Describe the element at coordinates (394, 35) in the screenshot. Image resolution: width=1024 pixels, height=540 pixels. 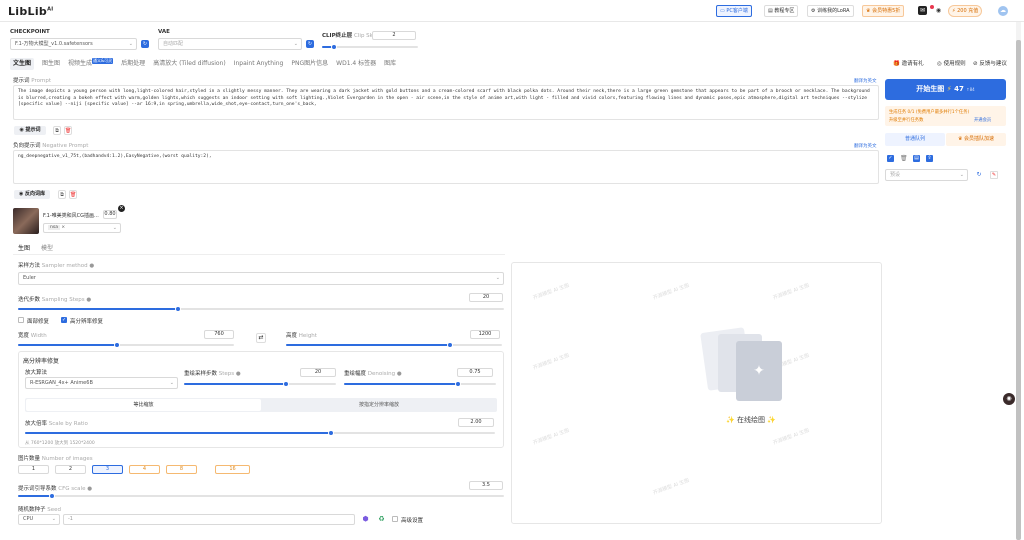
I see `clip-skip-input: 2` at that location.